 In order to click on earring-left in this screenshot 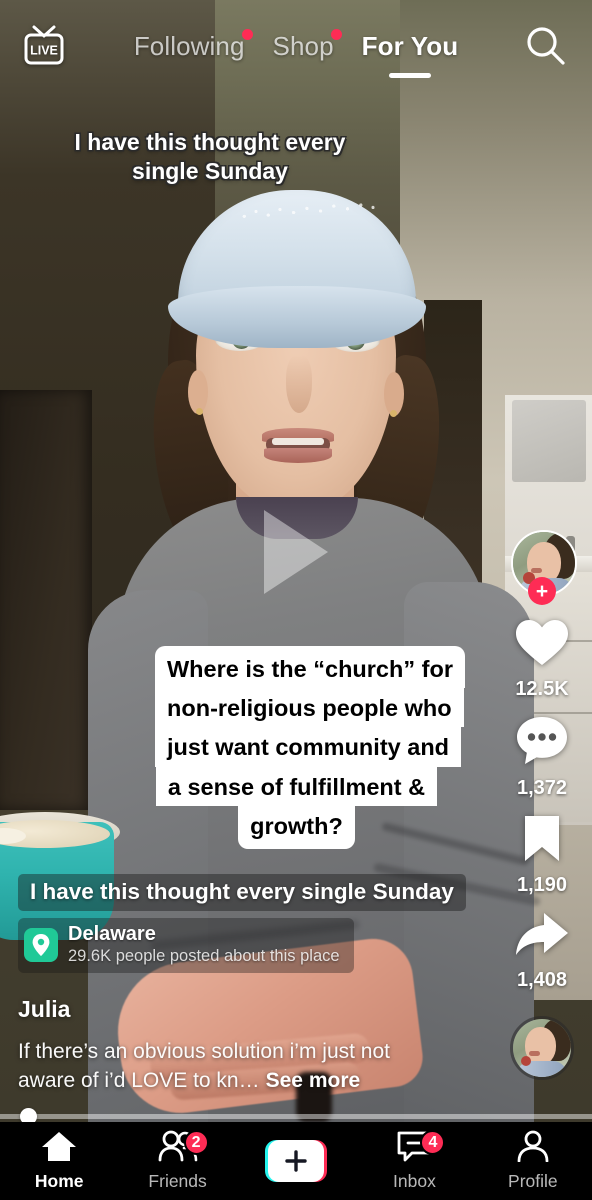, I will do `click(199, 411)`.